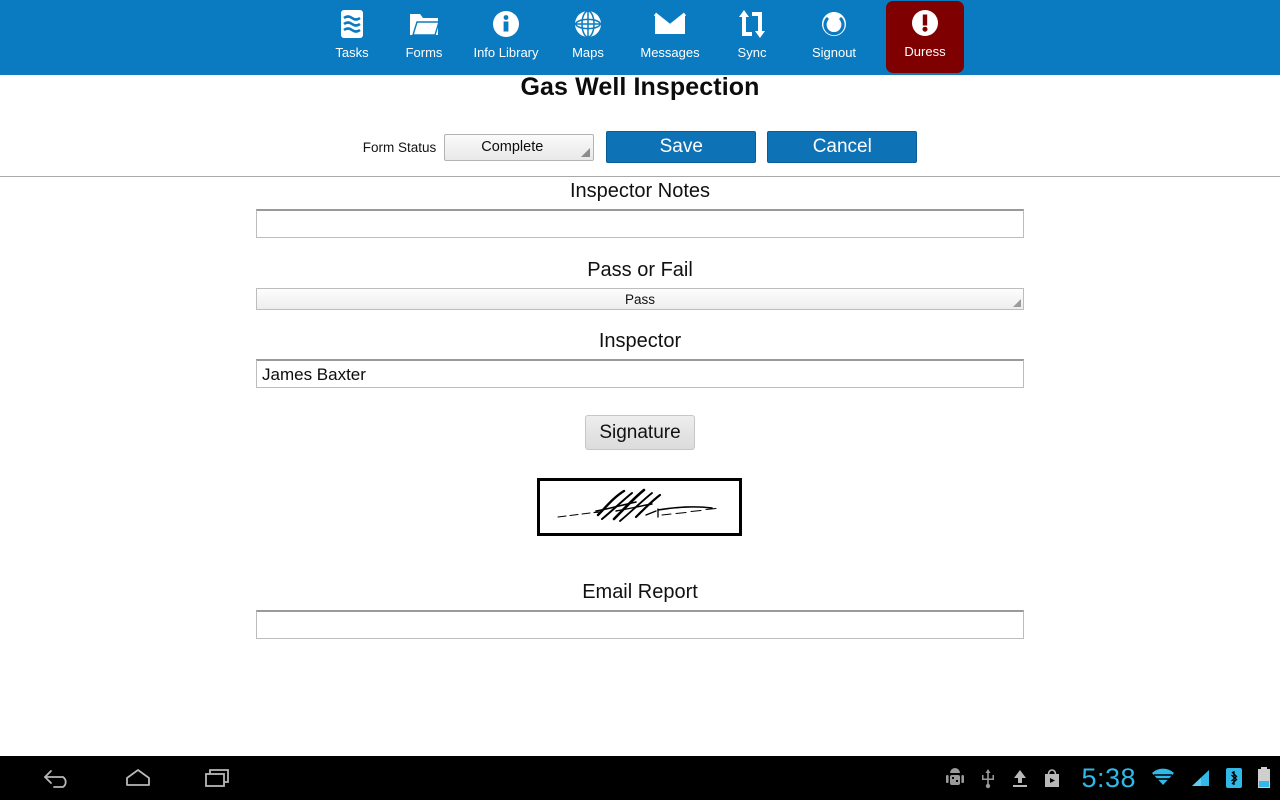 The height and width of the screenshot is (800, 1280). What do you see at coordinates (424, 24) in the screenshot?
I see `folder-icon` at bounding box center [424, 24].